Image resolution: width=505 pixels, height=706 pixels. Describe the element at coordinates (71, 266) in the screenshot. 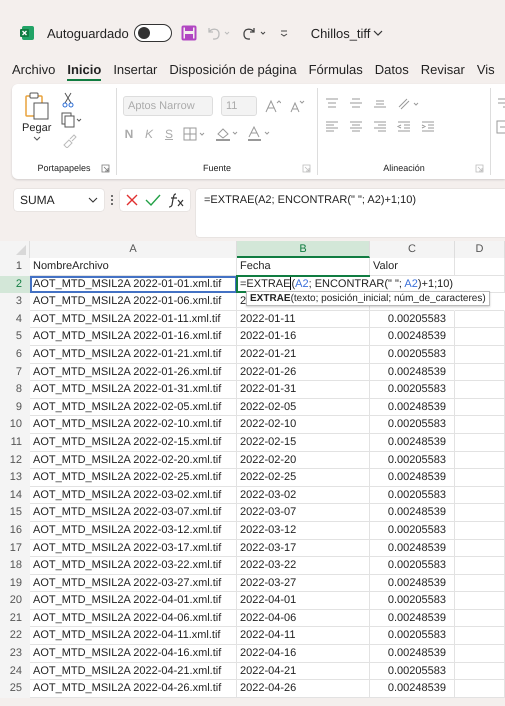

I see `table-cell: NombreArchivo` at that location.